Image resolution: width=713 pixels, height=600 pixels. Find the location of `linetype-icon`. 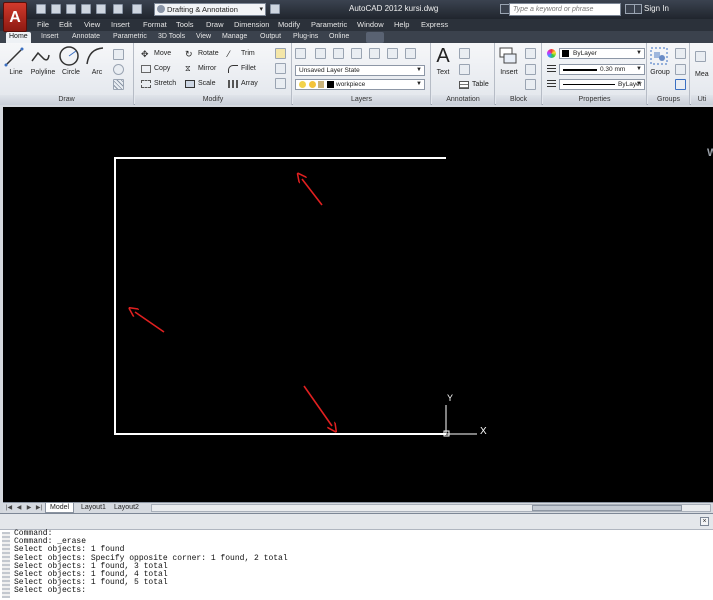

linetype-icon is located at coordinates (551, 84).